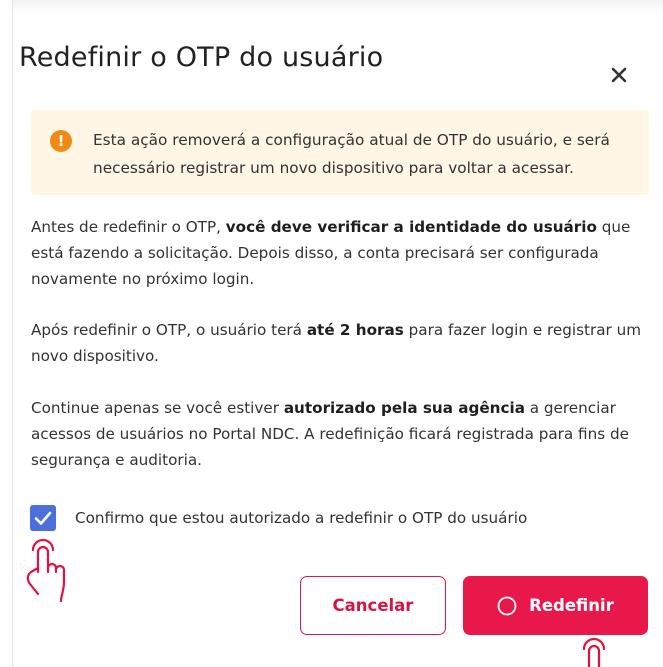 Image resolution: width=663 pixels, height=667 pixels. Describe the element at coordinates (355, 330) in the screenshot. I see `p2-bold: até 2 horas` at that location.